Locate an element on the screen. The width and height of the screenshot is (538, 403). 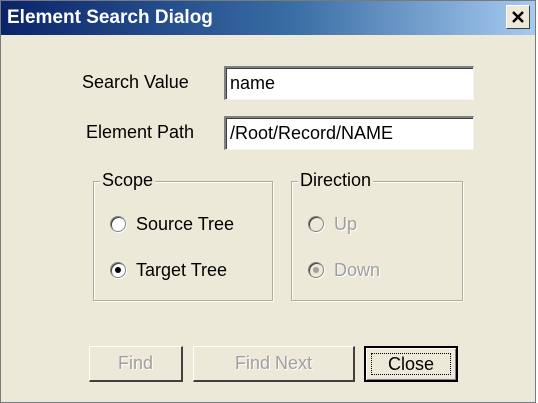
search-value-label: Search Value is located at coordinates (135, 82).